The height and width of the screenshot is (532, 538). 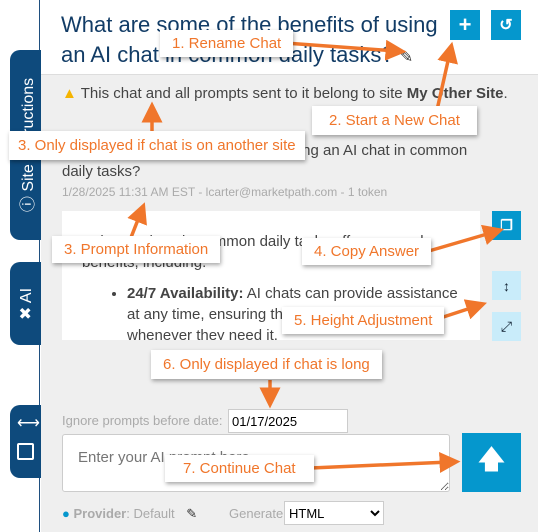 I want to click on annotation-prompt-info: 3. Prompt Information, so click(x=136, y=249).